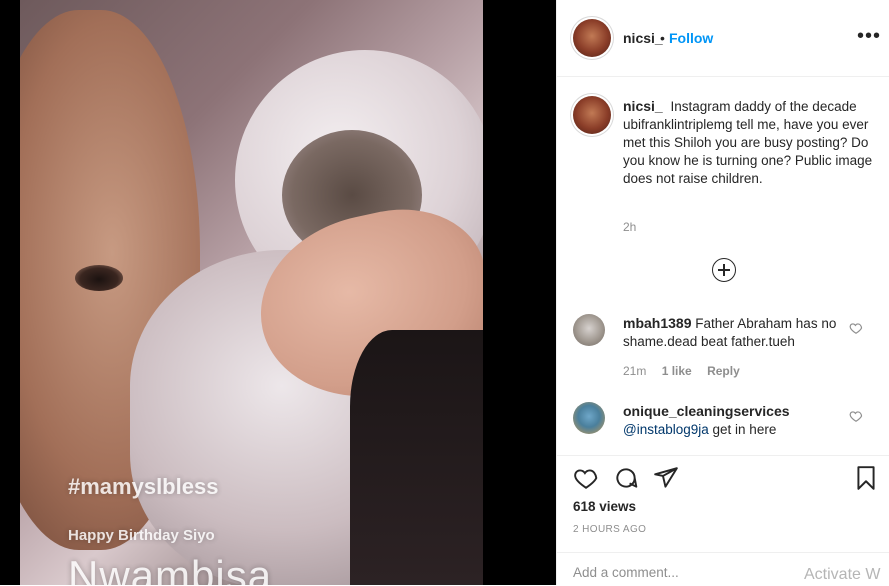  I want to click on comment-text: get in here, so click(744, 429).